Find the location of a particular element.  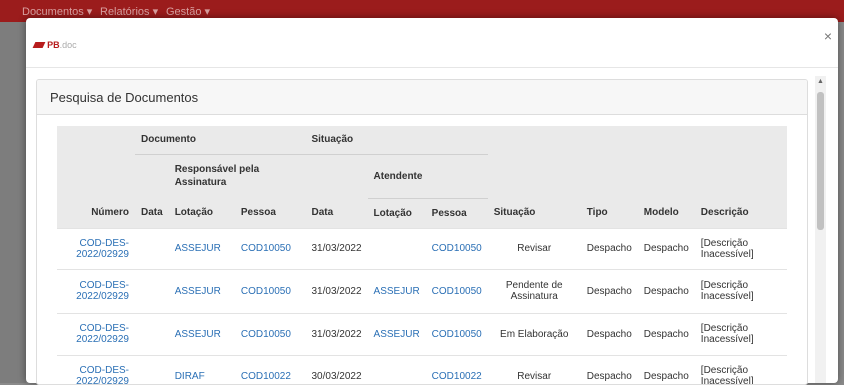

pbdoc-logo: PB.doc is located at coordinates (54, 45).